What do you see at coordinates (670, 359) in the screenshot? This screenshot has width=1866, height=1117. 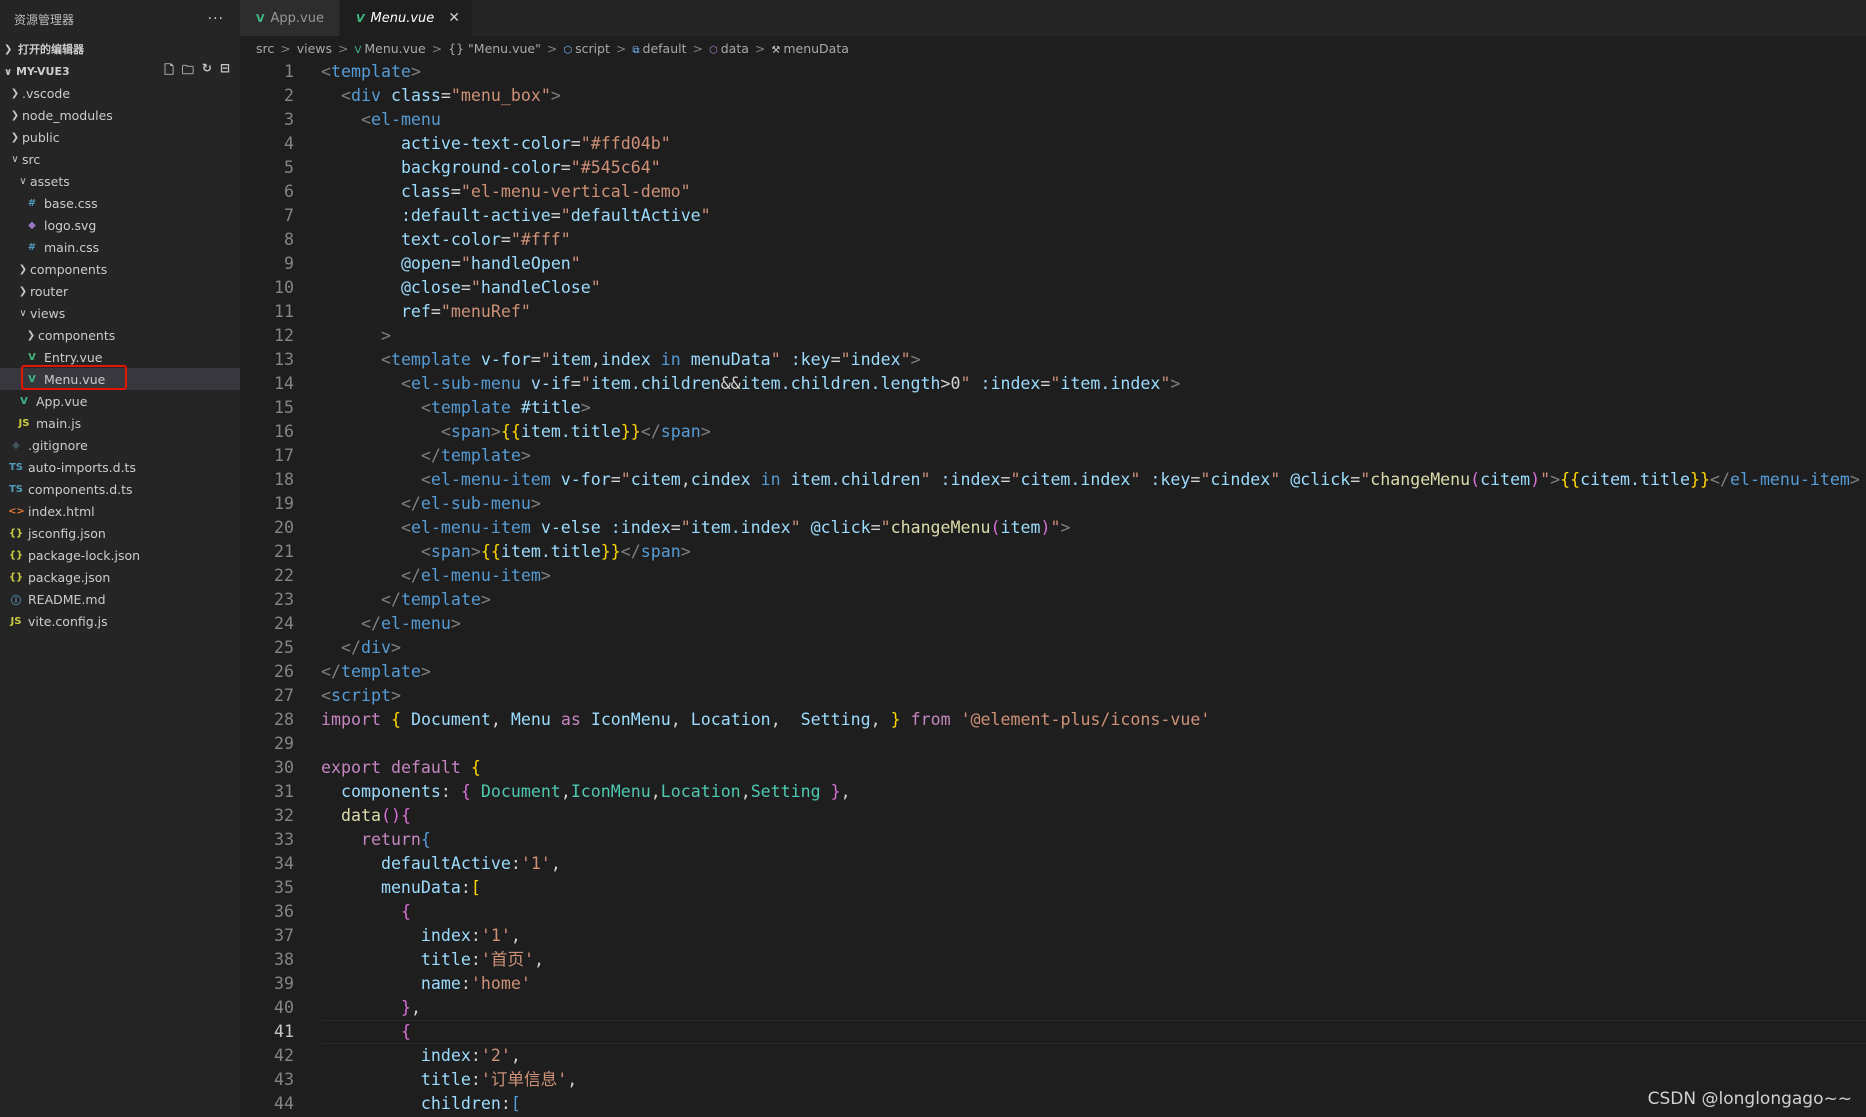 I see `code-token: in` at bounding box center [670, 359].